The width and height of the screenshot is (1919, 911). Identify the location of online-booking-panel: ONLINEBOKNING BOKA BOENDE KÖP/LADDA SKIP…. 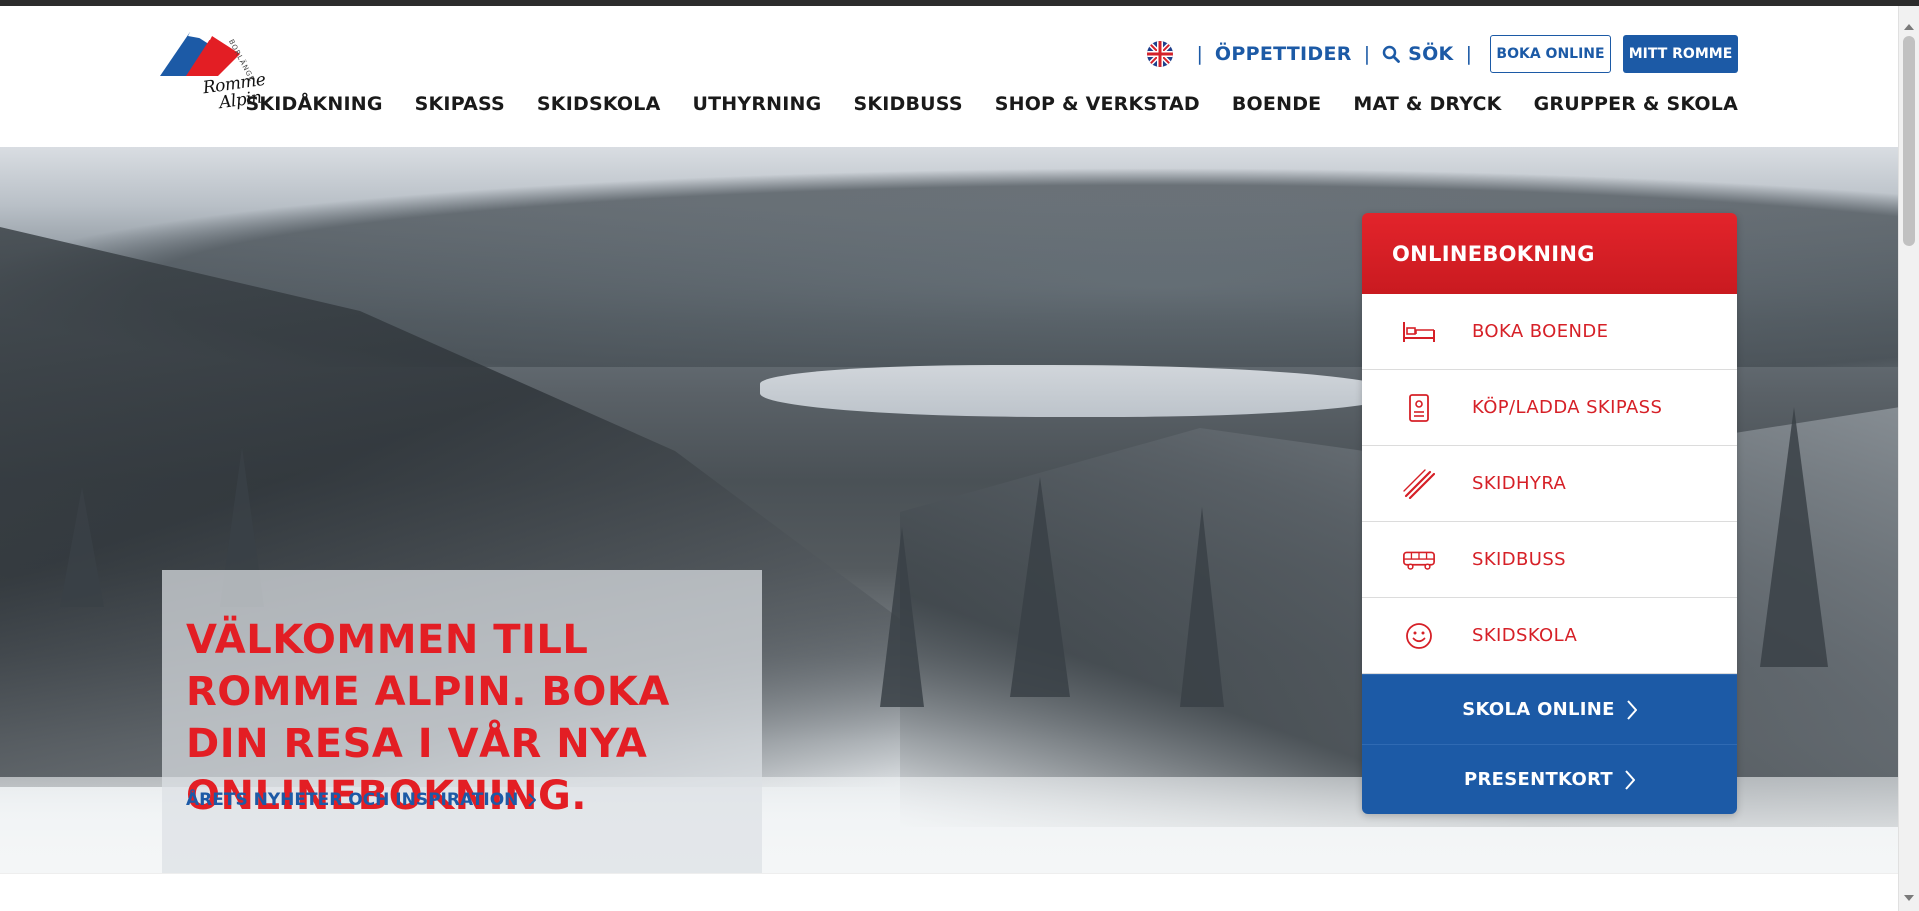
(1549, 513).